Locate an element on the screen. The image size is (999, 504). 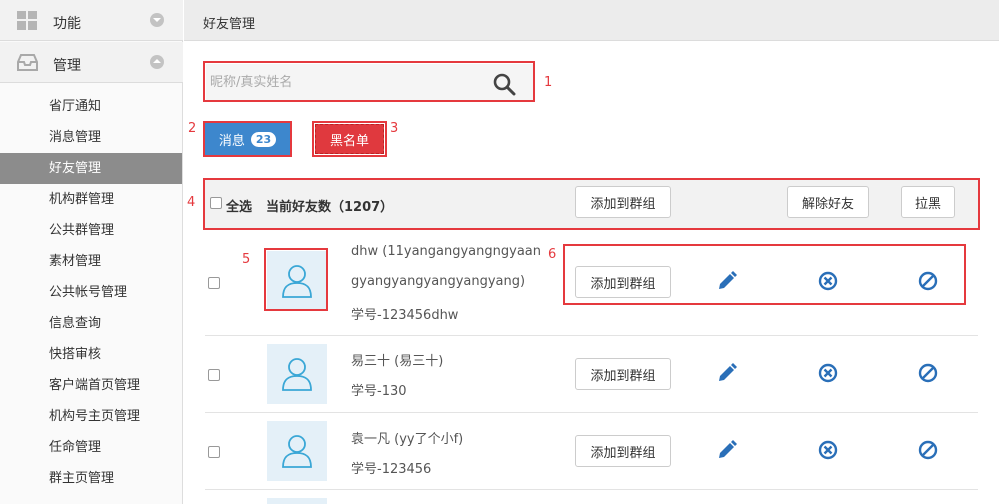
annotation-label: 2 is located at coordinates (192, 128).